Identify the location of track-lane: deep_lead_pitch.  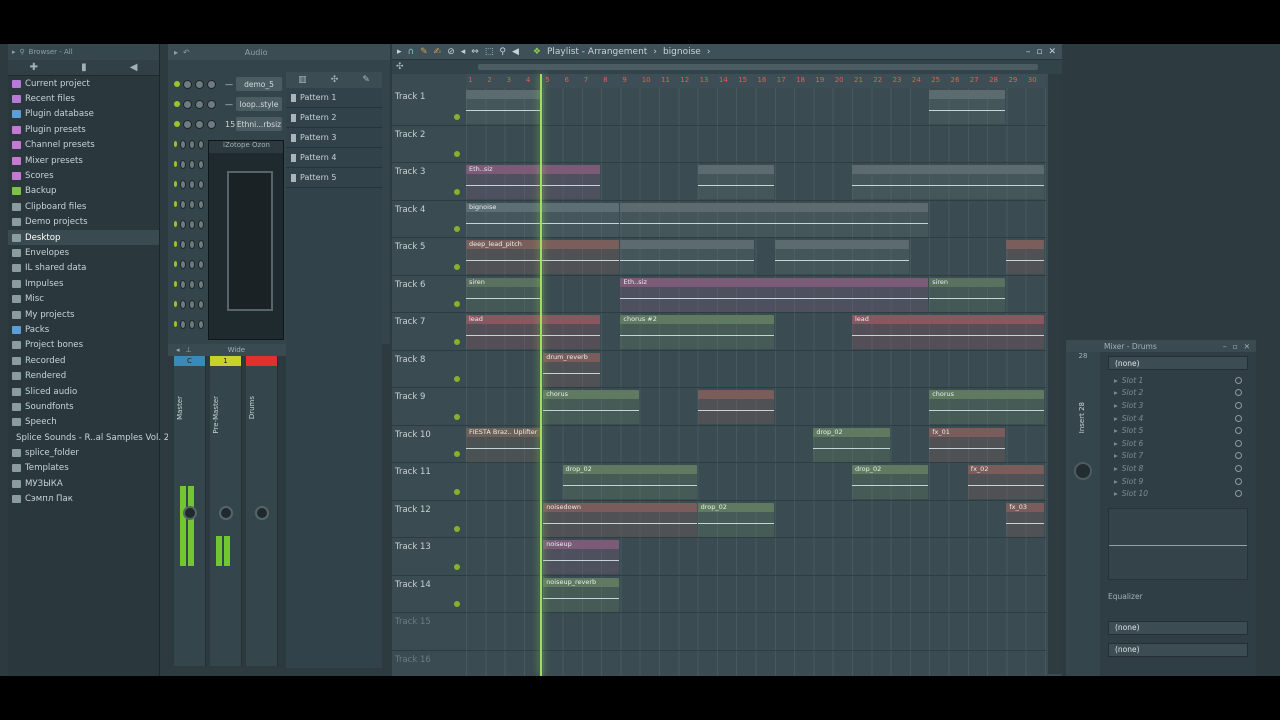
(756, 257).